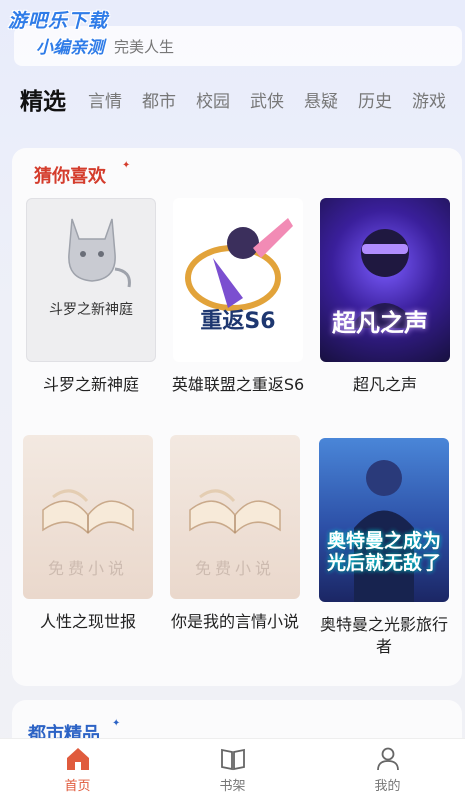 This screenshot has height=800, width=465. What do you see at coordinates (88, 622) in the screenshot?
I see `book-title: 人性之现世报` at bounding box center [88, 622].